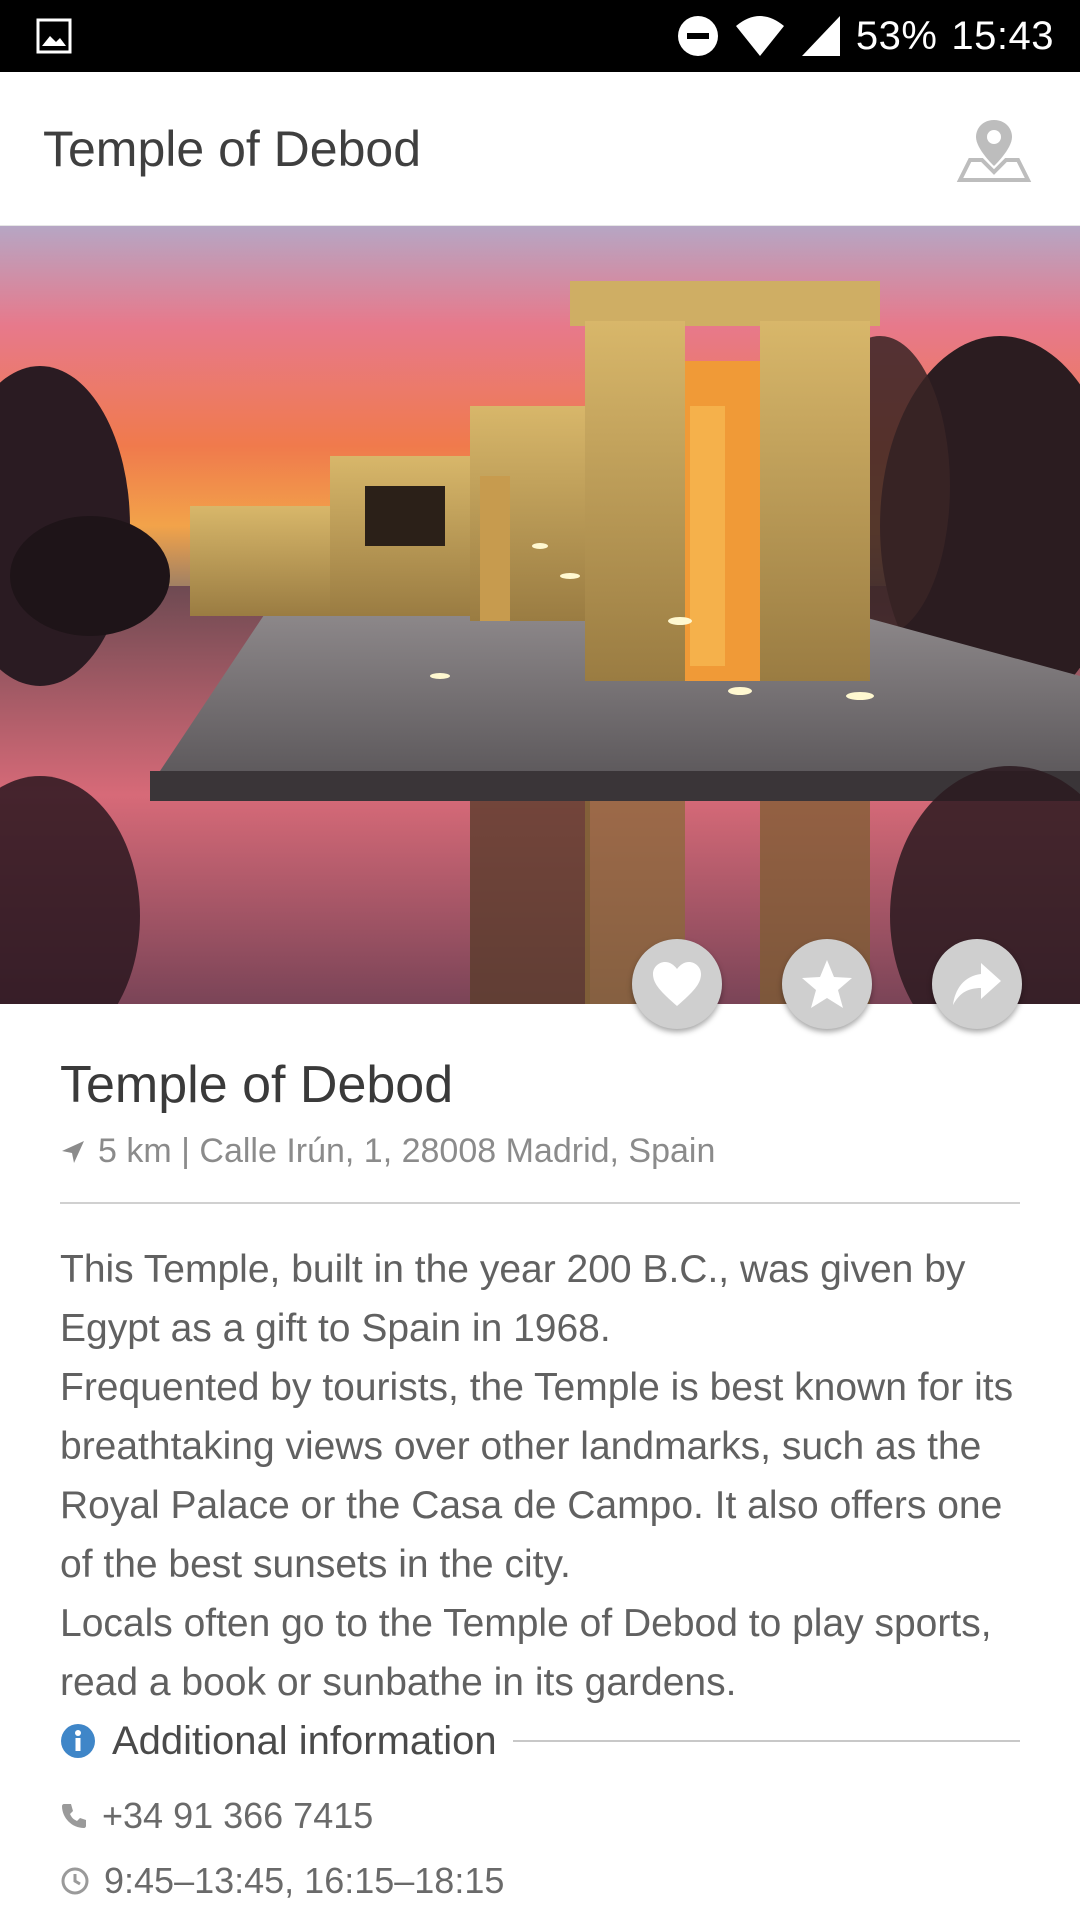  I want to click on clock-icon, so click(75, 1881).